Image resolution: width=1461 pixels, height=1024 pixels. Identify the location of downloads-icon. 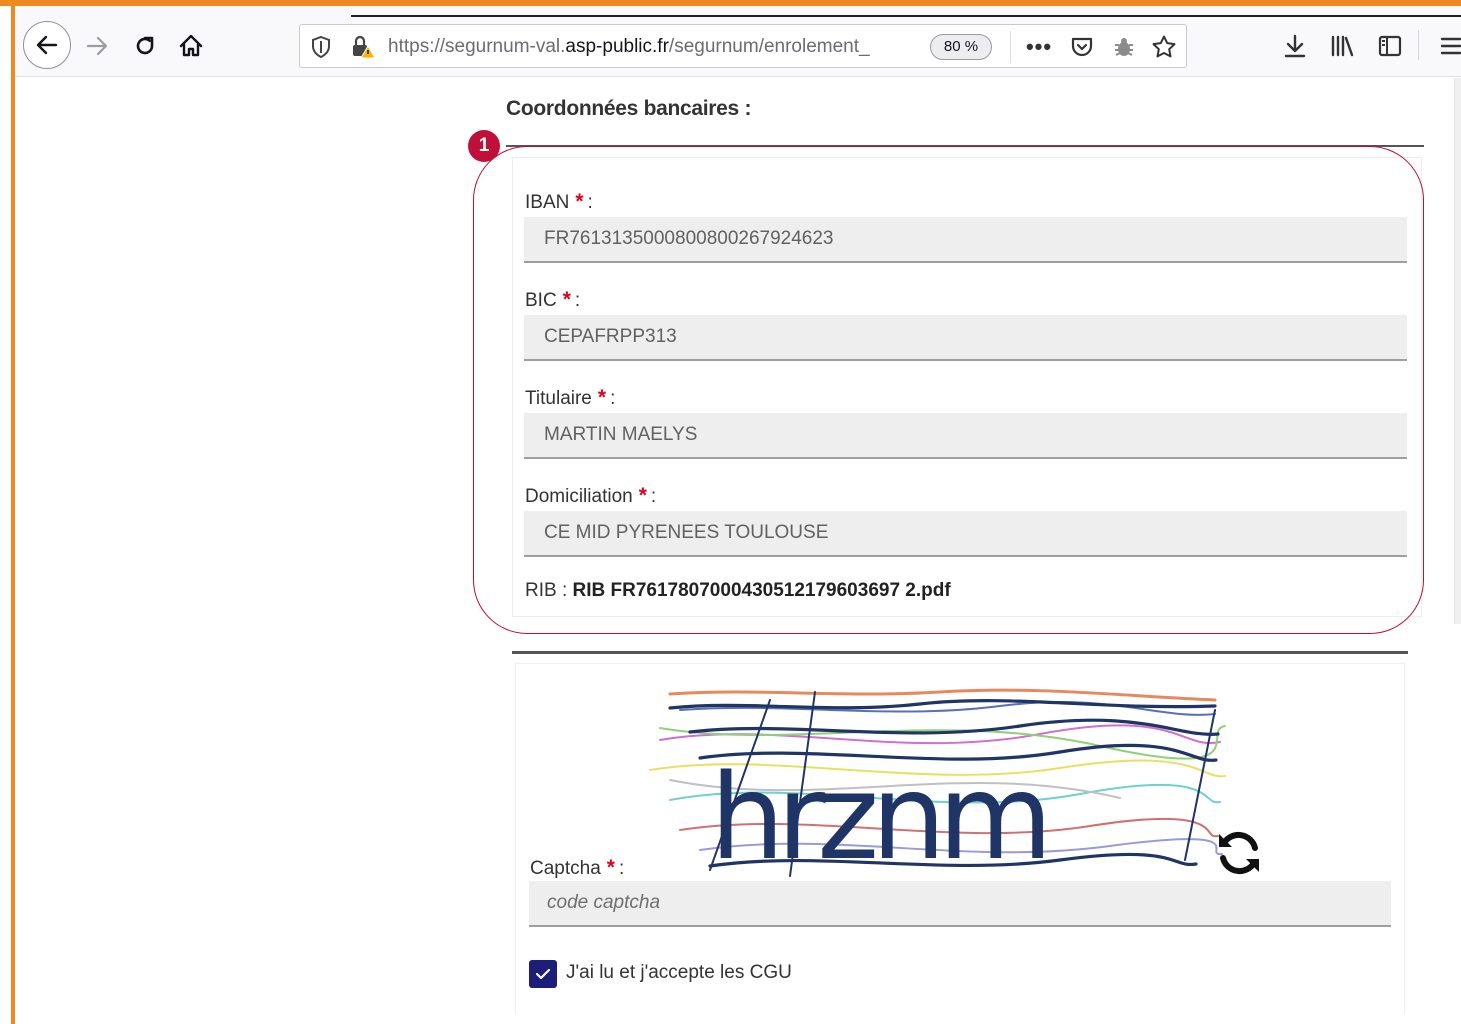
(1295, 46).